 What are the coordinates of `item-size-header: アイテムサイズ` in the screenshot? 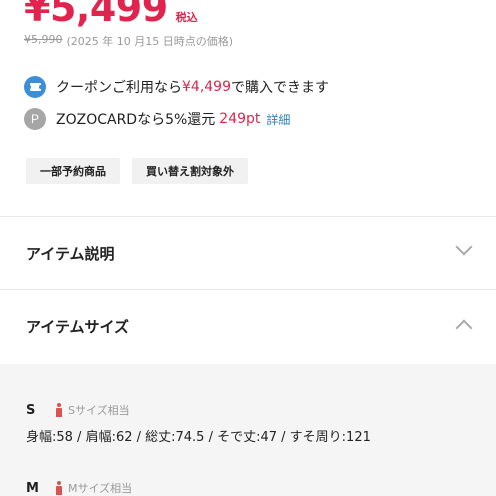 It's located at (248, 326).